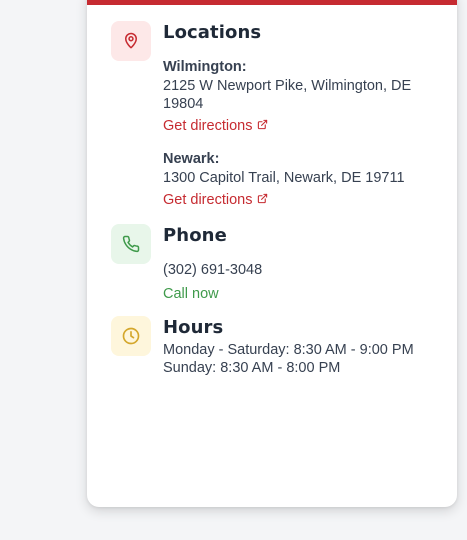 The width and height of the screenshot is (467, 540). I want to click on location-name: Wilmington:, so click(205, 67).